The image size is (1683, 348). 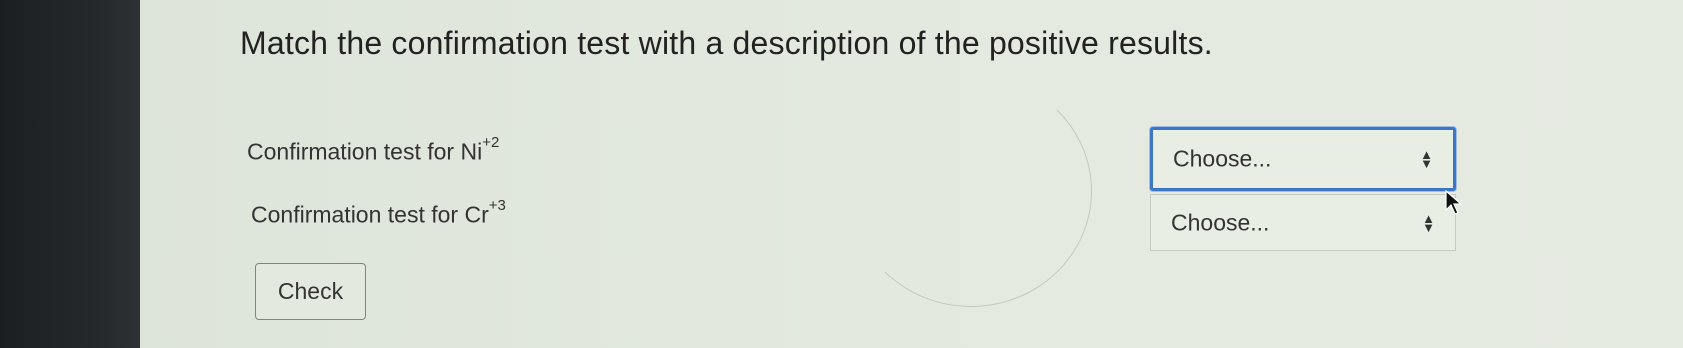 What do you see at coordinates (971, 191) in the screenshot?
I see `screen-glare` at bounding box center [971, 191].